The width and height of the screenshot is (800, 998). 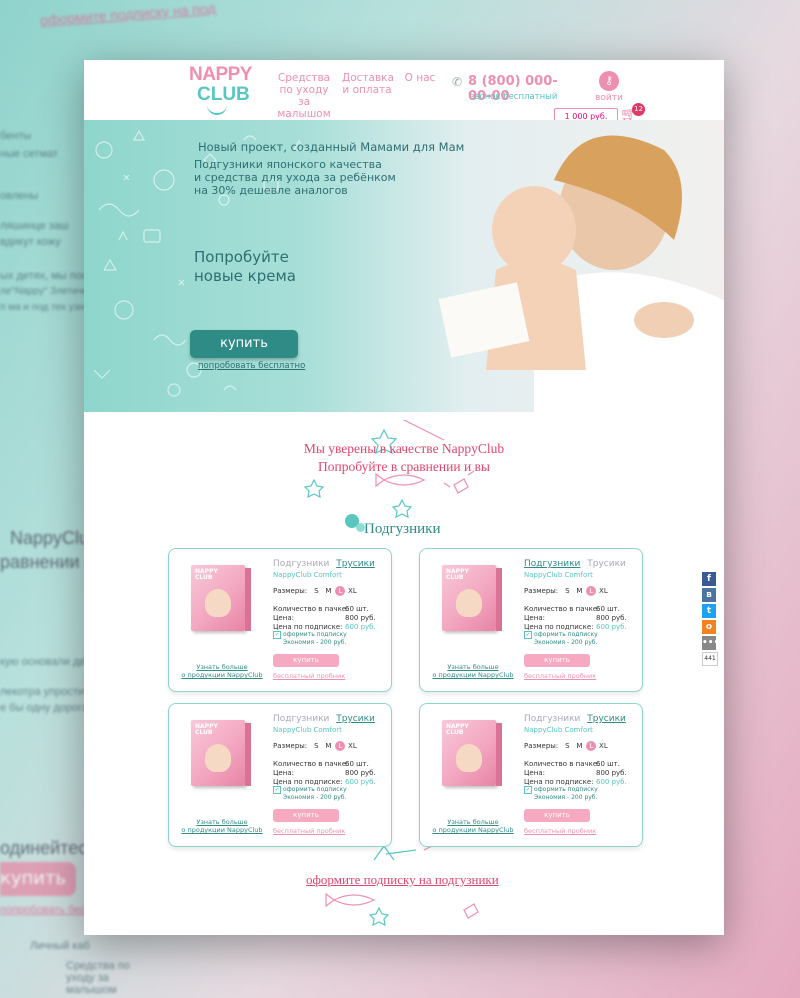 I want to click on hero-headline-line: новые крема, so click(x=245, y=276).